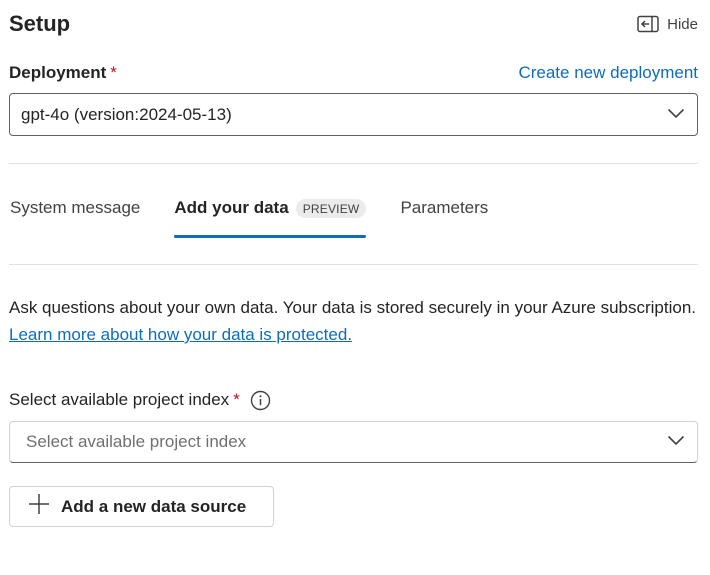 Image resolution: width=710 pixels, height=575 pixels. I want to click on preview-badge: PREVIEW, so click(331, 208).